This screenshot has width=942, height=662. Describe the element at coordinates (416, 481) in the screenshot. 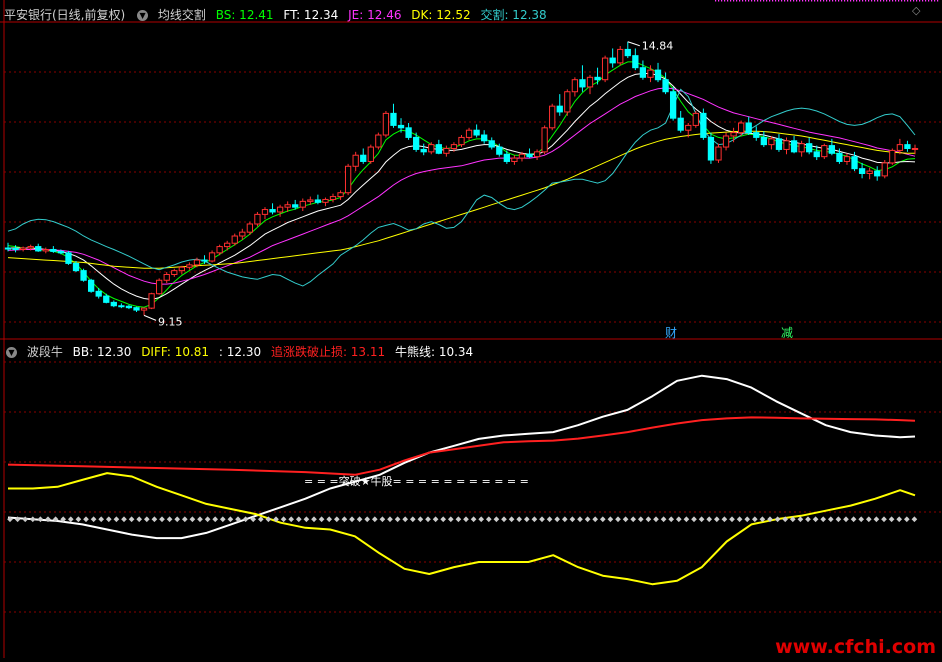

I see `signal-text: = = =突破★牛股= = = = = = = = = = =` at that location.